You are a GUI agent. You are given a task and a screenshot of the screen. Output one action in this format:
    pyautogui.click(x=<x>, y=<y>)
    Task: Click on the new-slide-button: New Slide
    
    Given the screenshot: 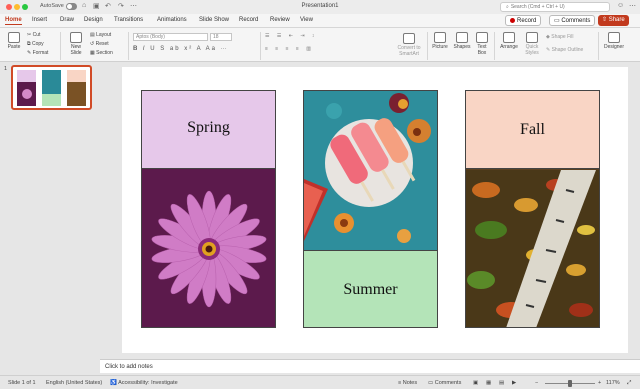 What is the action you would take?
    pyautogui.click(x=76, y=44)
    